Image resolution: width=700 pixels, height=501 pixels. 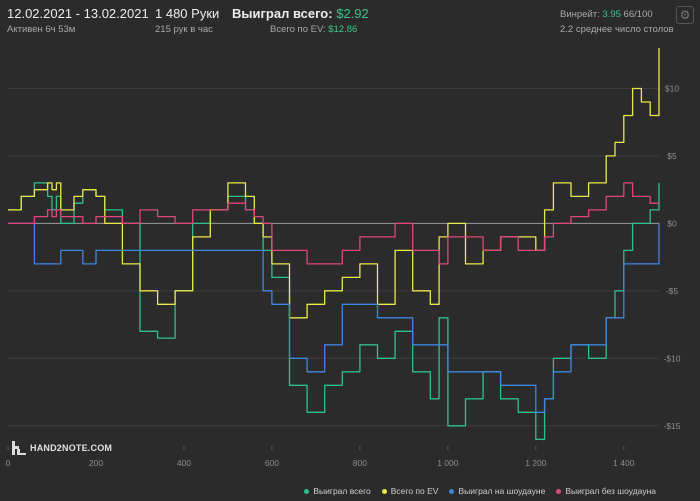 What do you see at coordinates (414, 491) in the screenshot?
I see `legend-label: Всего по EV` at bounding box center [414, 491].